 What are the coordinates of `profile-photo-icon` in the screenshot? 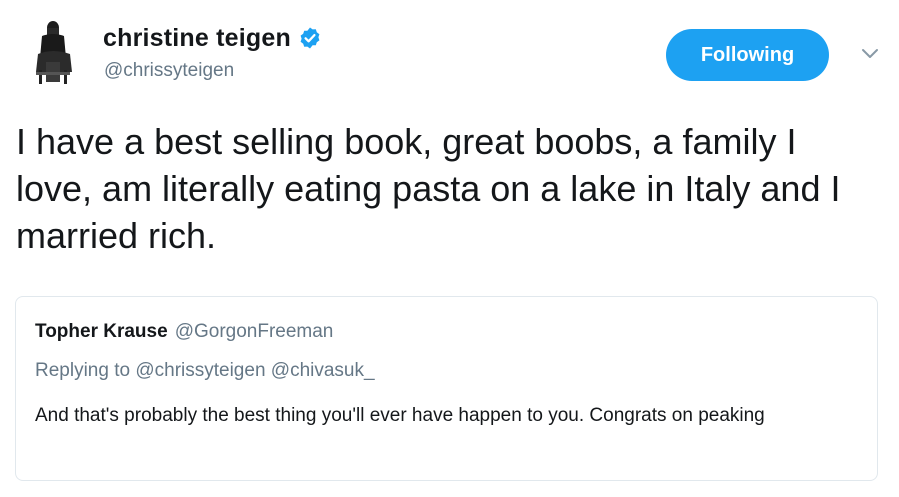 It's located at (53, 51).